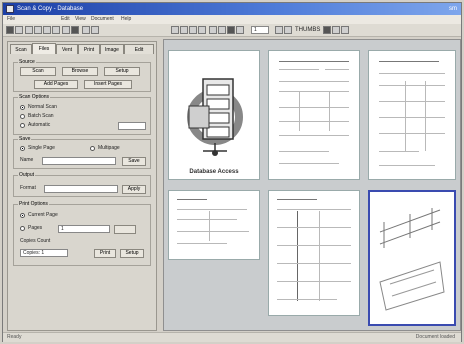 Image resolution: width=464 pixels, height=344 pixels. Describe the element at coordinates (81, 189) in the screenshot. I see `format-input` at that location.